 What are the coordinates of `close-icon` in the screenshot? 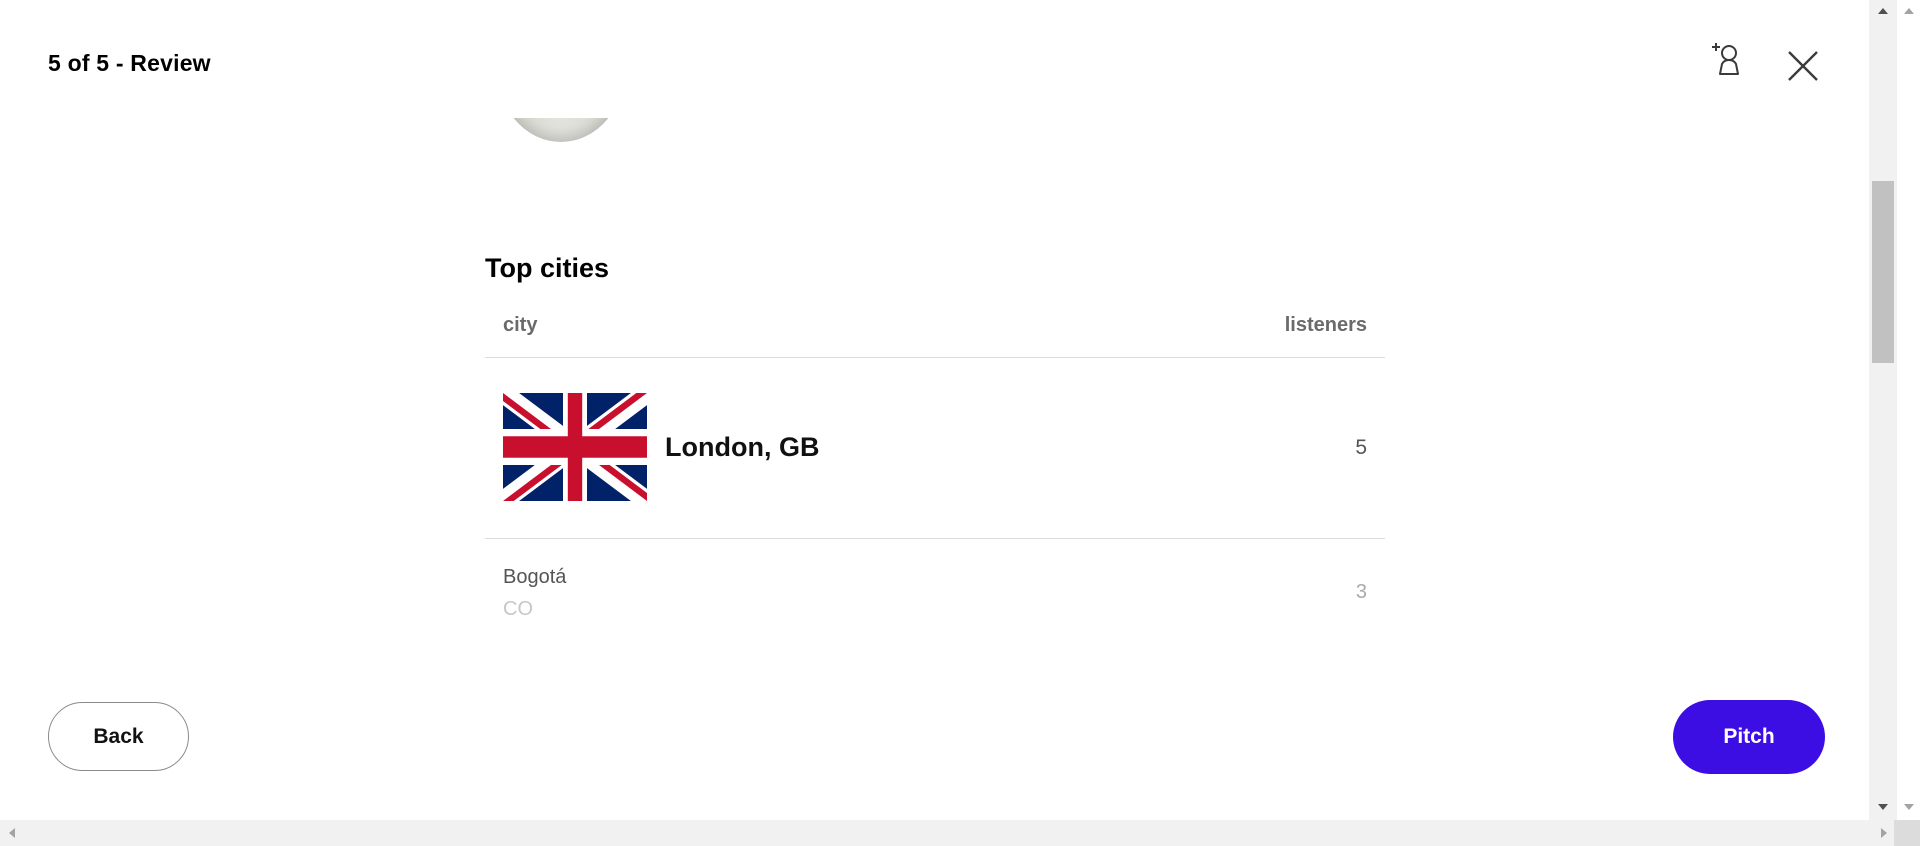 It's located at (1803, 66).